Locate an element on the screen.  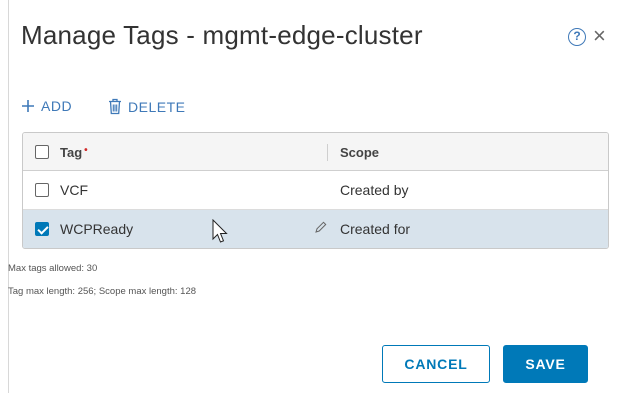
help-icon: ? is located at coordinates (577, 37).